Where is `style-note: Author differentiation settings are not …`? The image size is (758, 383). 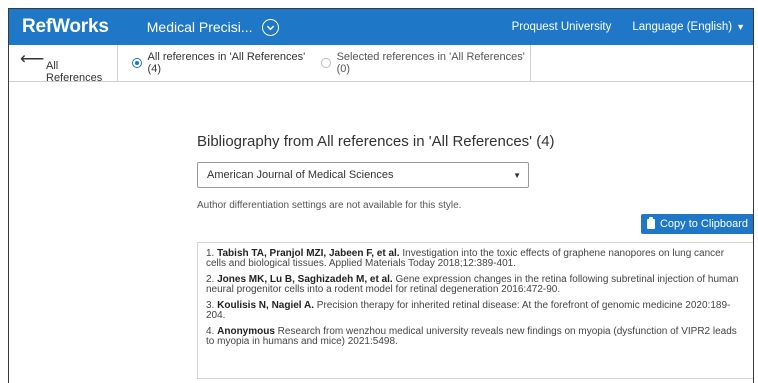
style-note: Author differentiation settings are not … is located at coordinates (329, 205).